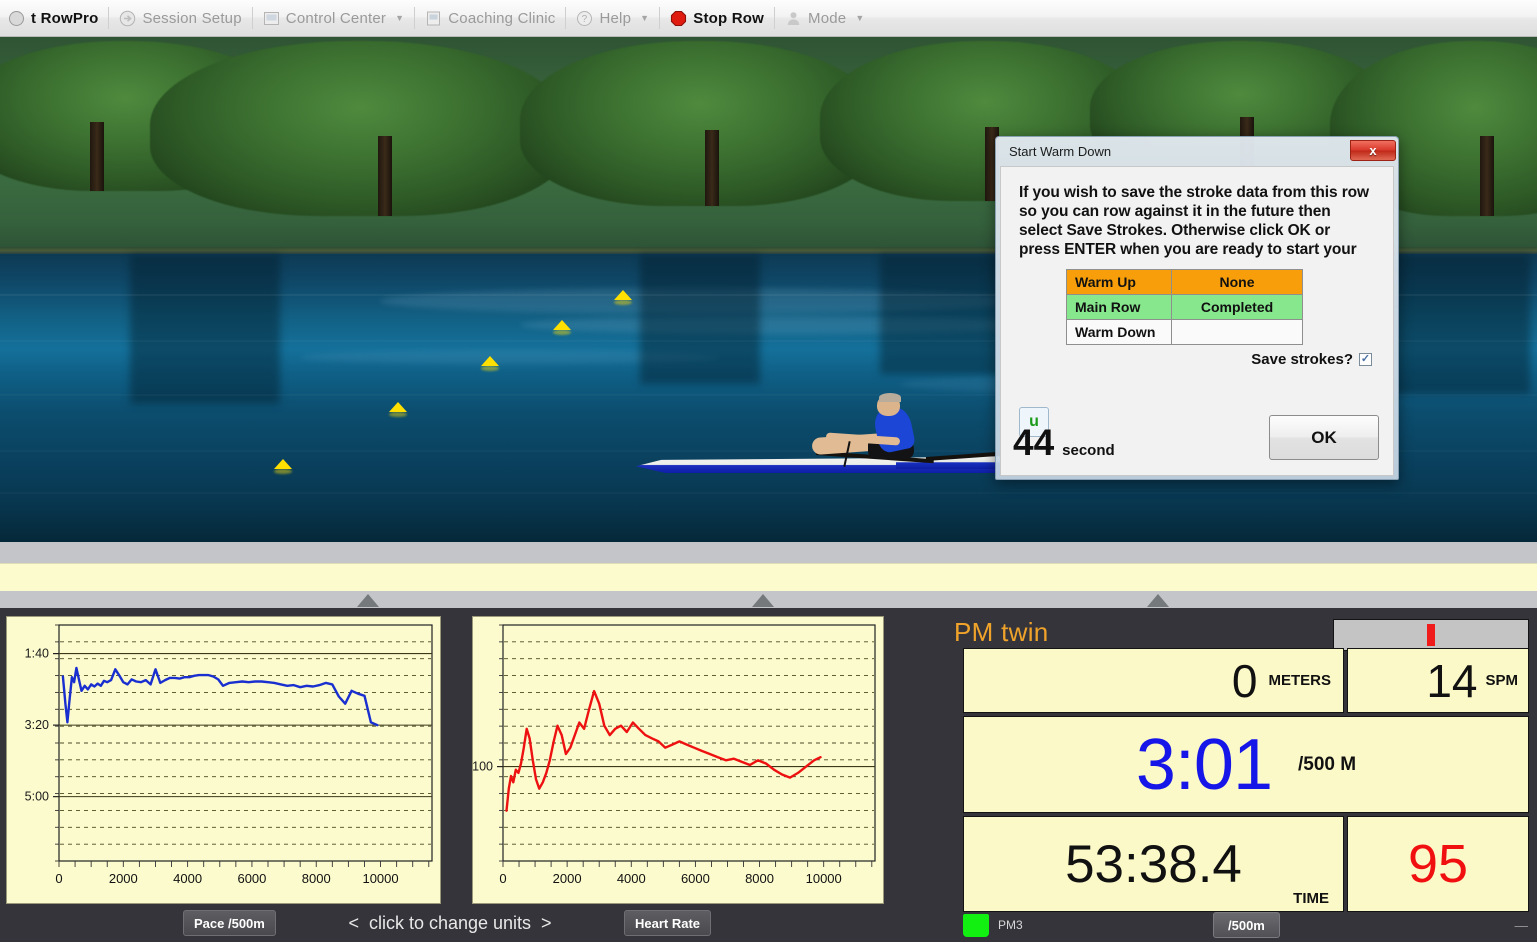  I want to click on prev-unit-arrow: <, so click(353, 923).